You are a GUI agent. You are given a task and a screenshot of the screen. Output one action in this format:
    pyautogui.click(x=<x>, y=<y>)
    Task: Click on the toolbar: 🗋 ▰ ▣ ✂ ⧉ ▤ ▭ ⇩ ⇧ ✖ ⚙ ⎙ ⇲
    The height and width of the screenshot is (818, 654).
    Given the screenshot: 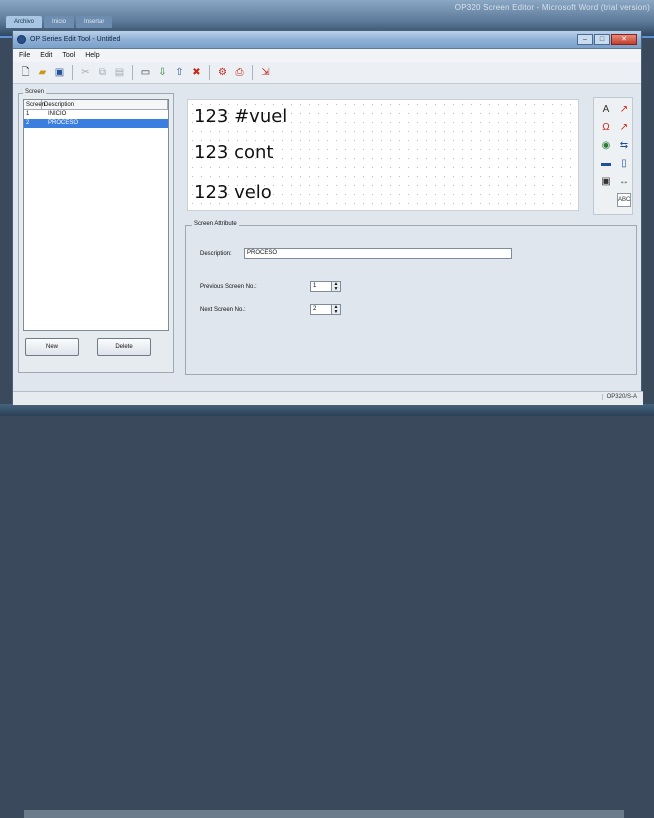 What is the action you would take?
    pyautogui.click(x=327, y=73)
    